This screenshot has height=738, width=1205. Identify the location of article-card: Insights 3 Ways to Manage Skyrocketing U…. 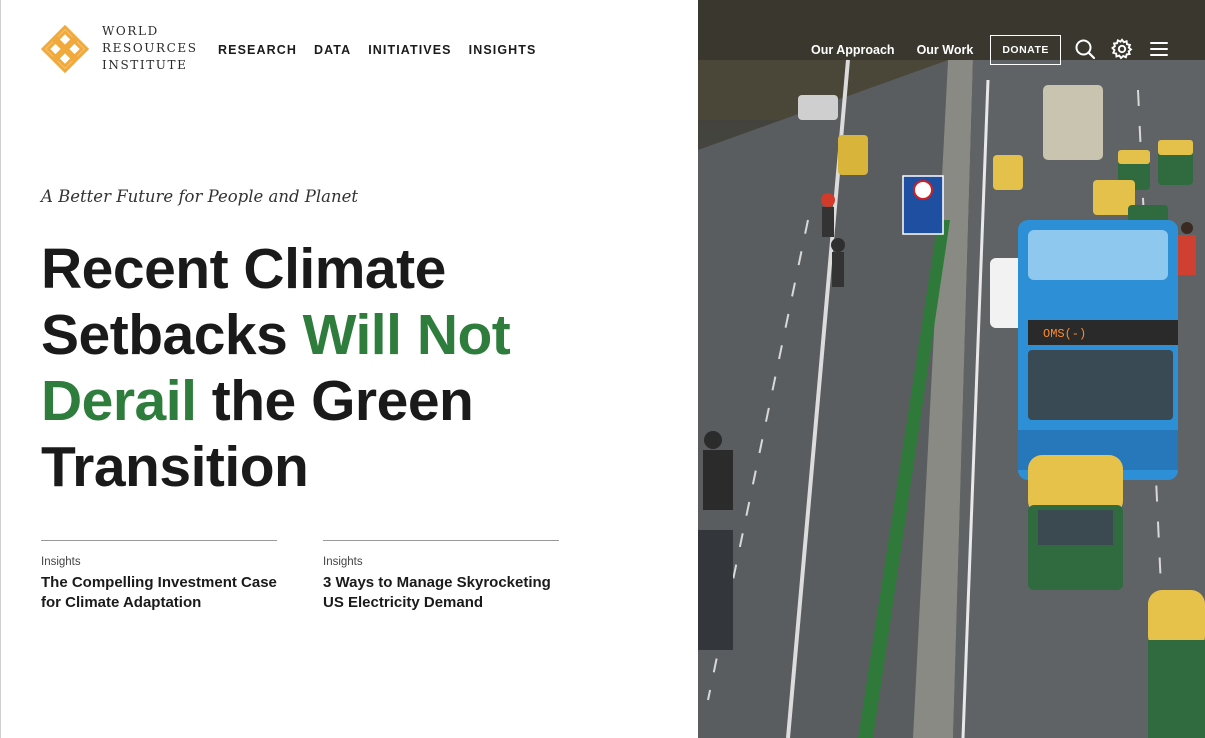
(441, 576).